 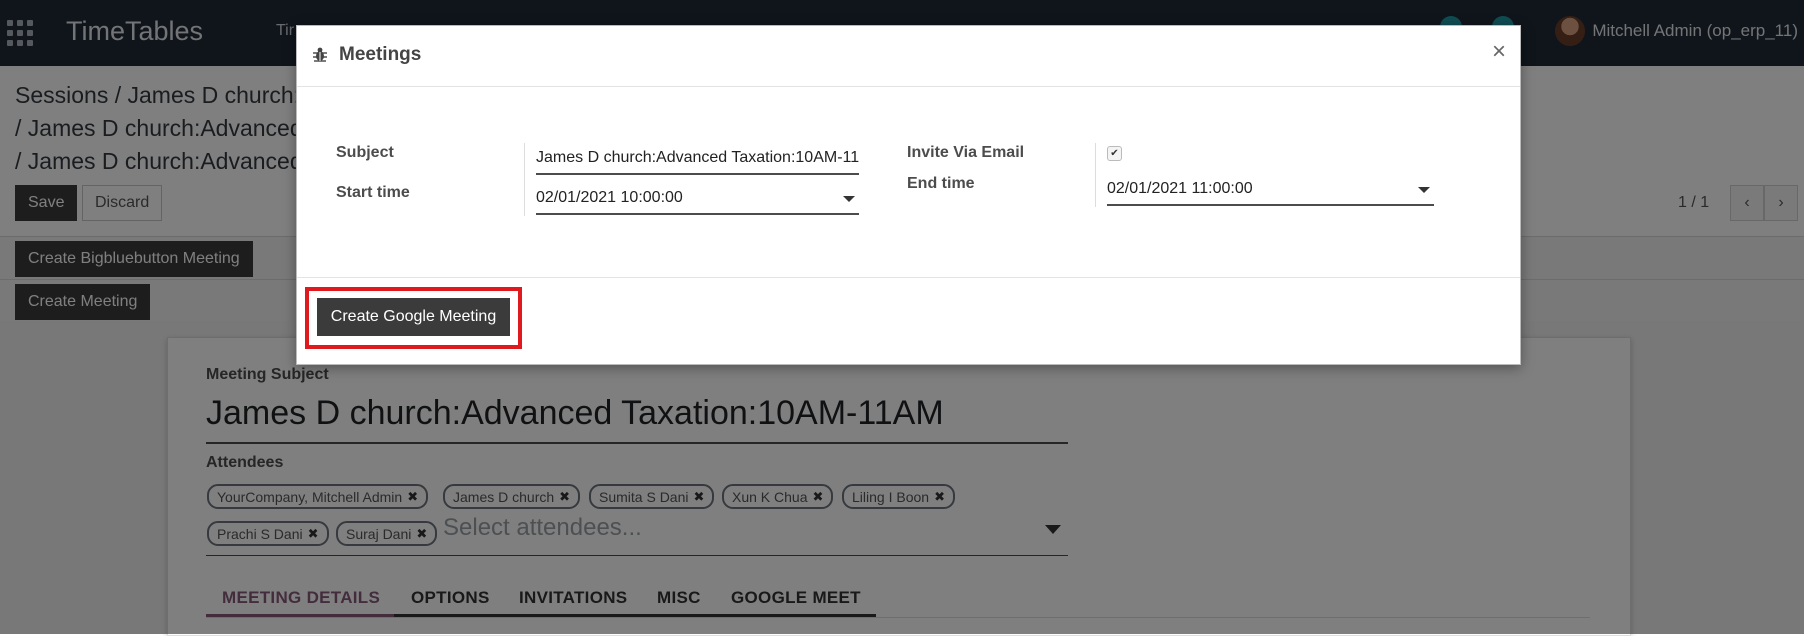 What do you see at coordinates (941, 183) in the screenshot?
I see `end-time-label: End time` at bounding box center [941, 183].